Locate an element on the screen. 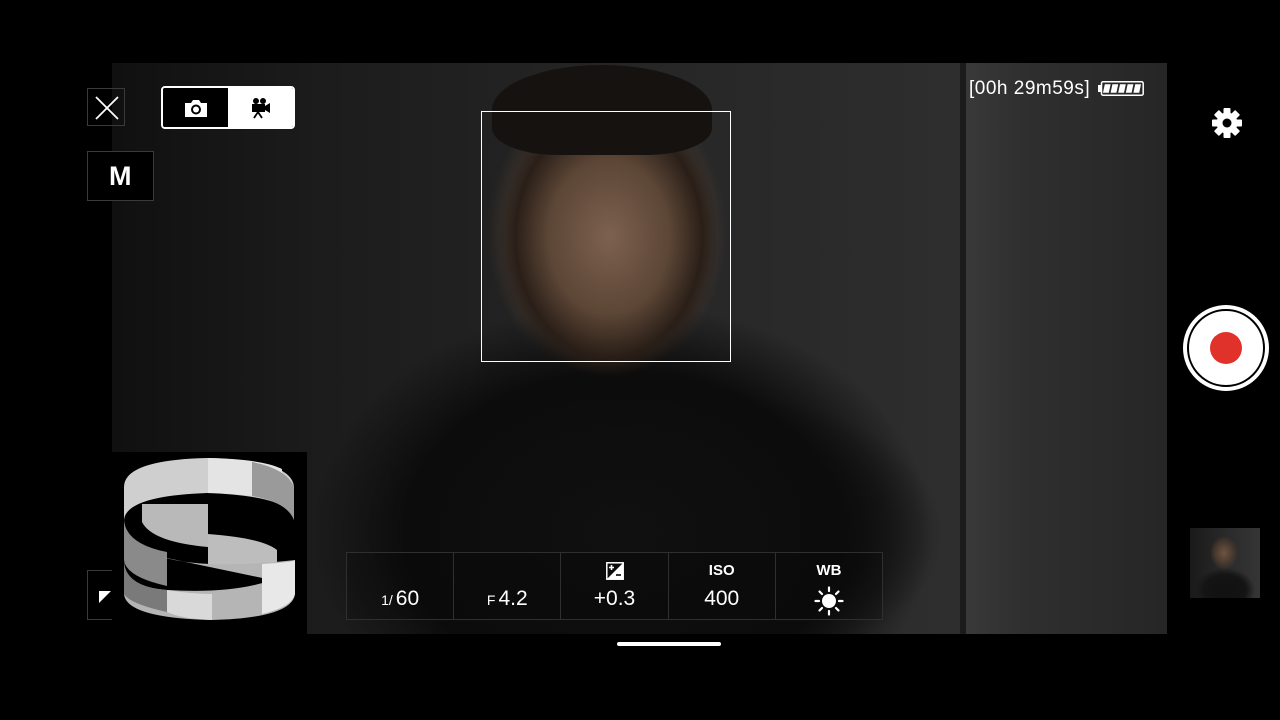 The image size is (1280, 720). gear-icon is located at coordinates (1227, 123).